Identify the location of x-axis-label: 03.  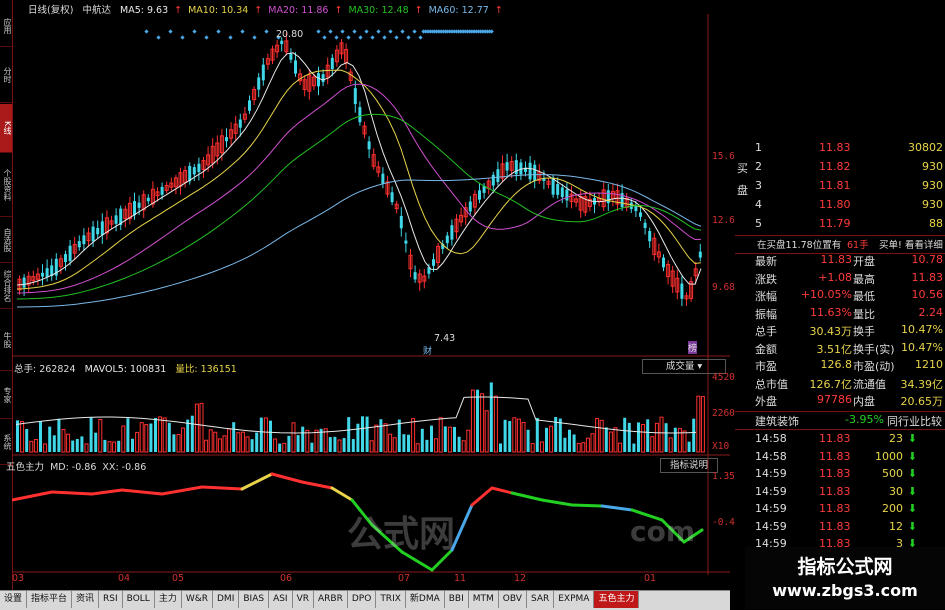
(18, 578).